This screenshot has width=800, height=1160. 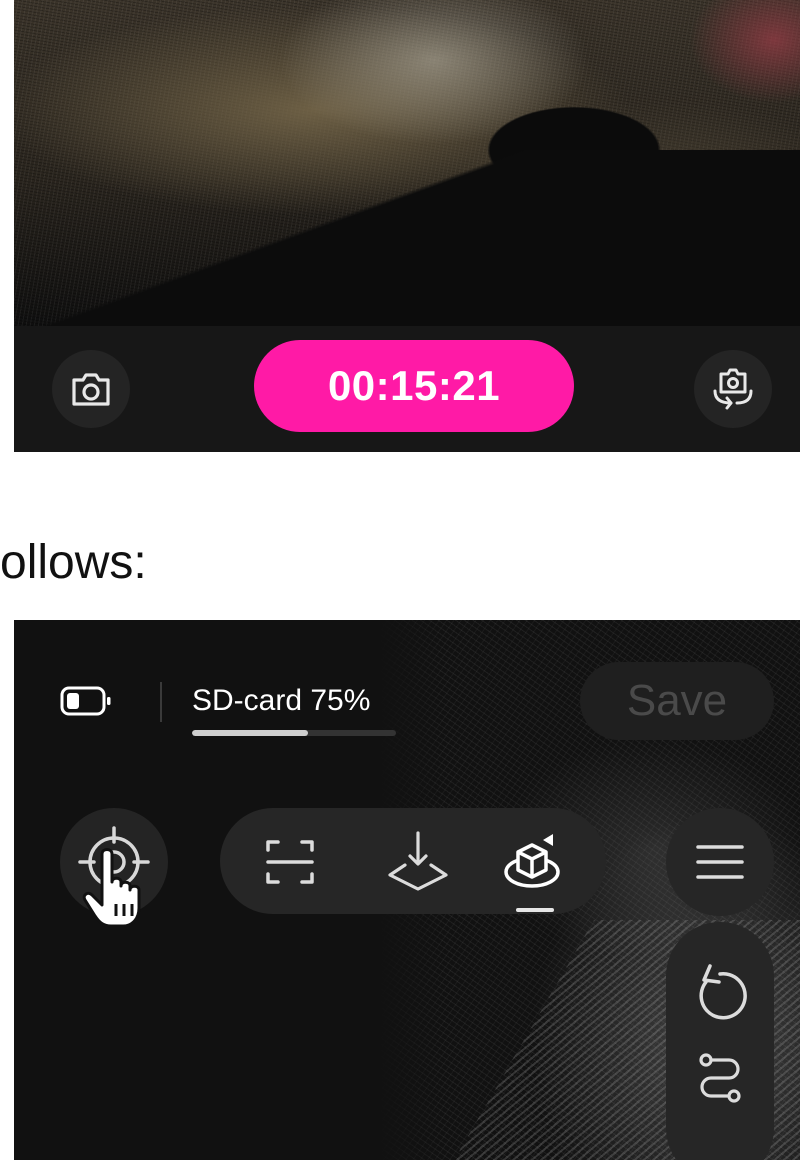 I want to click on camera-button, so click(x=91, y=389).